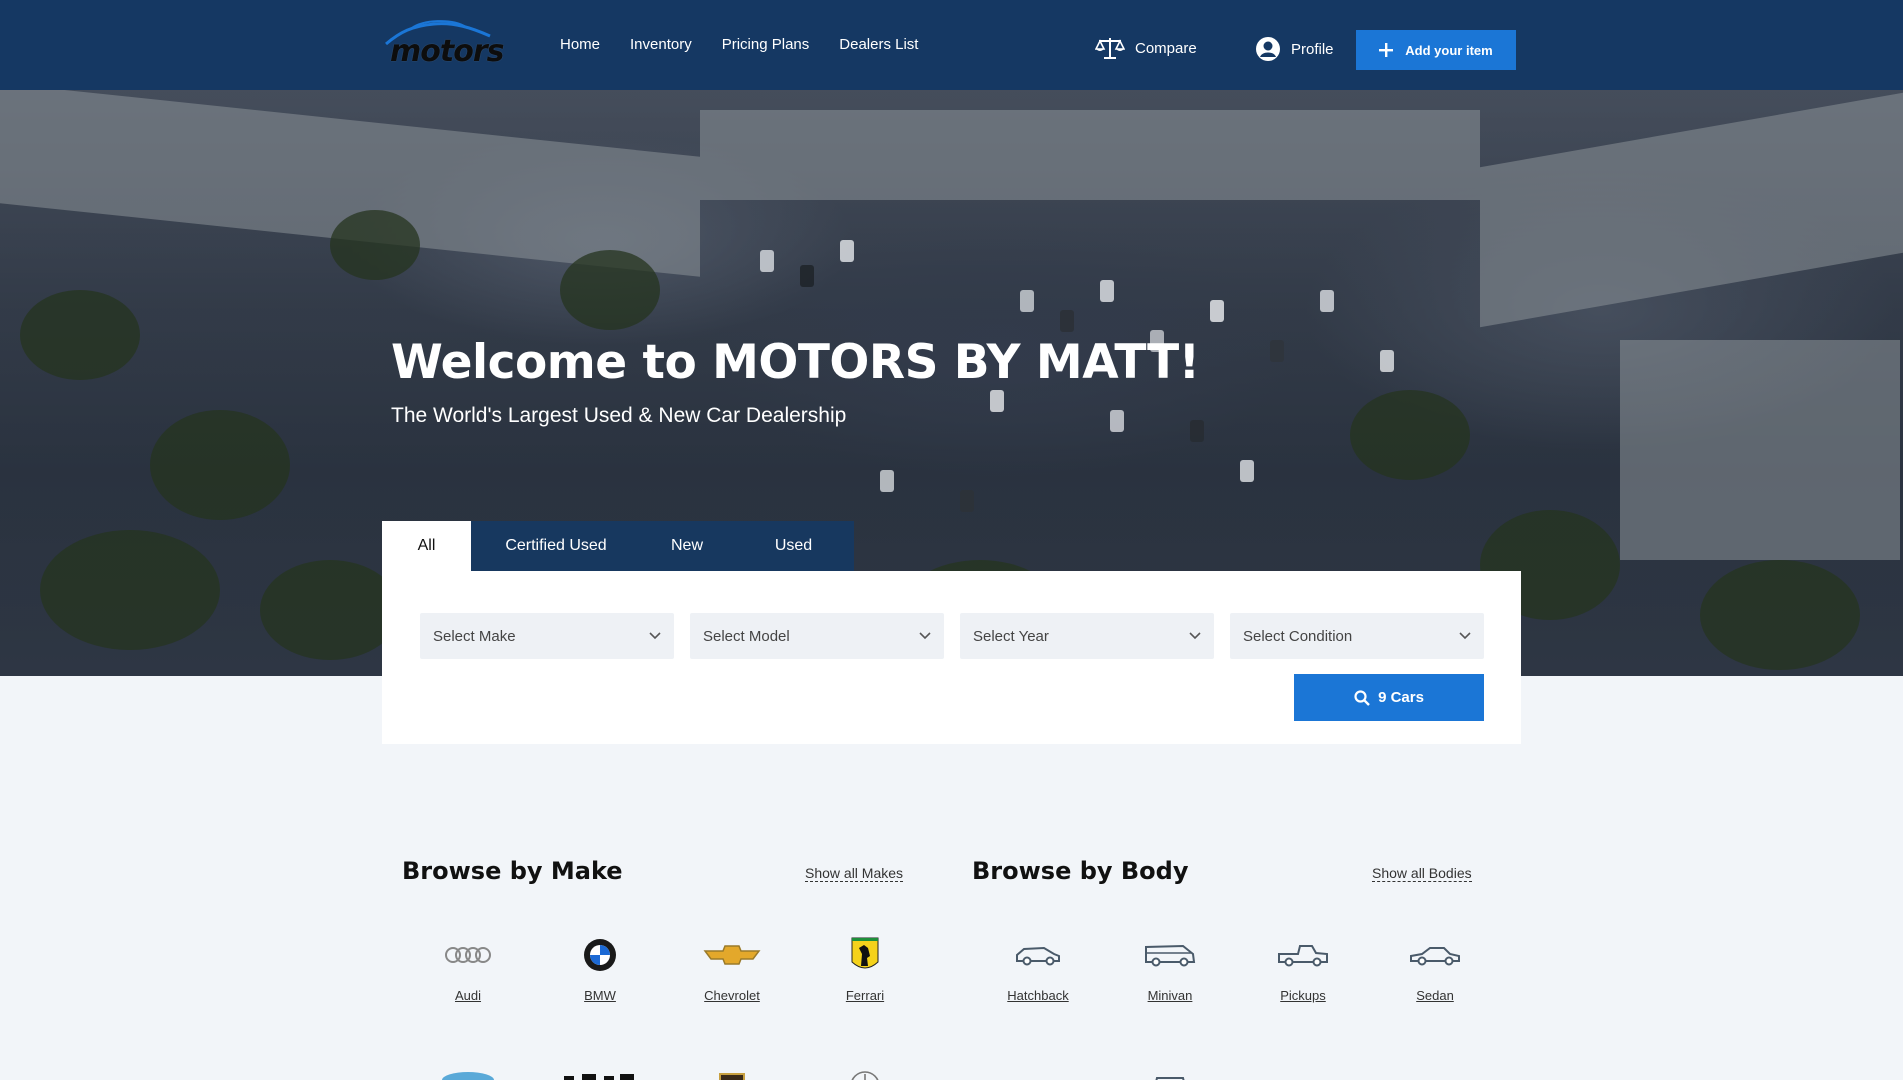 The image size is (1903, 1080). What do you see at coordinates (1401, 697) in the screenshot?
I see `search-button-label: 9 Cars` at bounding box center [1401, 697].